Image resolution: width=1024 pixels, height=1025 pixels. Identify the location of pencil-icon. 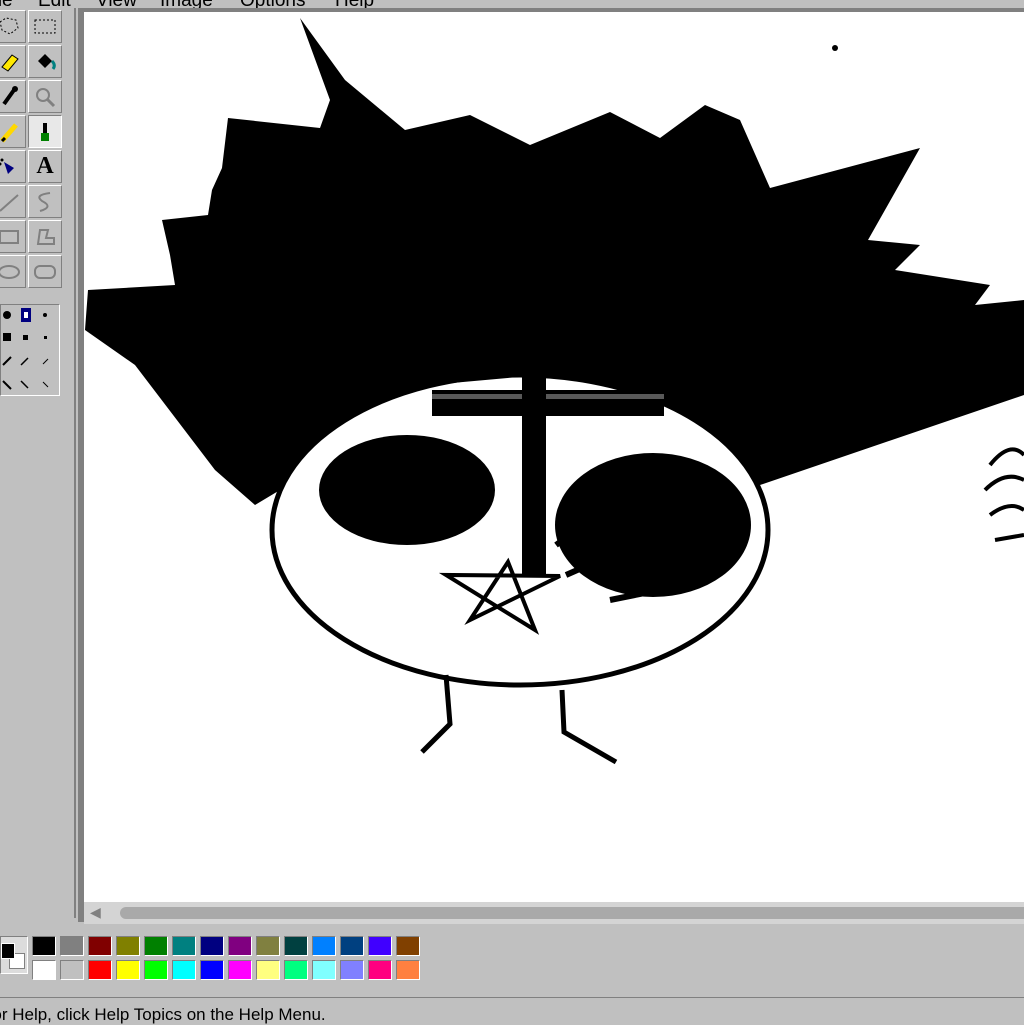
(9, 132).